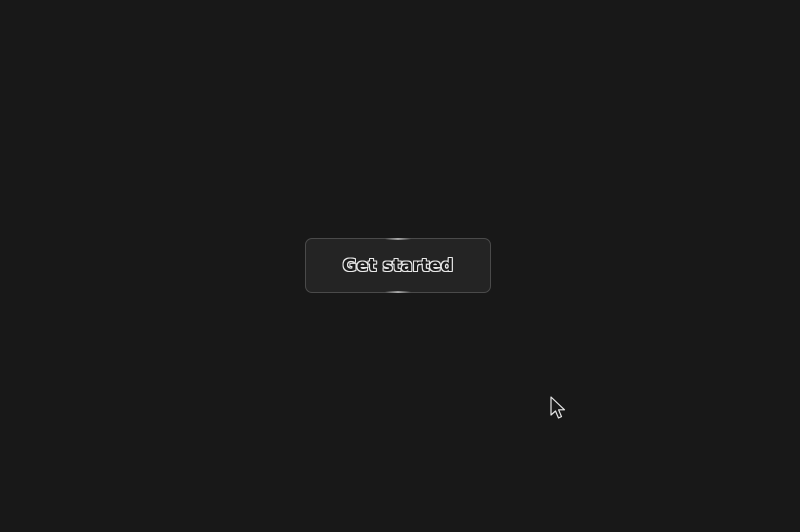 This screenshot has height=532, width=800. I want to click on get-started-button: Get started, so click(398, 265).